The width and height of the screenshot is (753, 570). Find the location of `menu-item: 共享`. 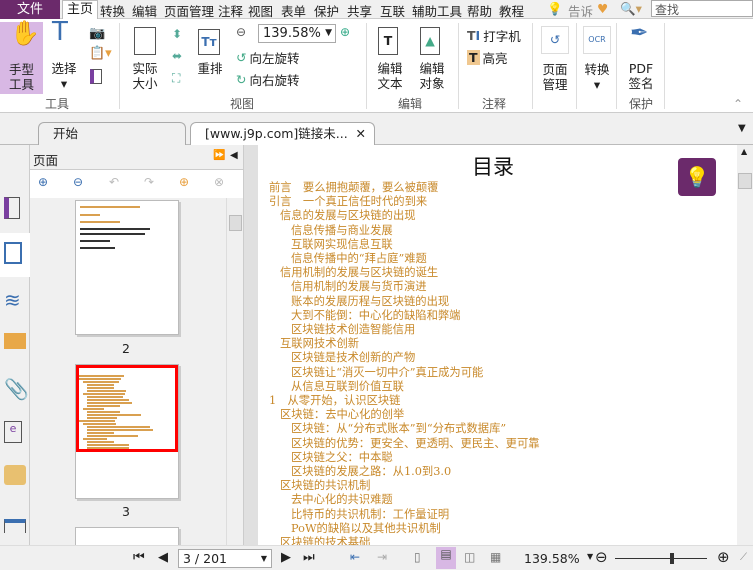

menu-item: 共享 is located at coordinates (359, 10).